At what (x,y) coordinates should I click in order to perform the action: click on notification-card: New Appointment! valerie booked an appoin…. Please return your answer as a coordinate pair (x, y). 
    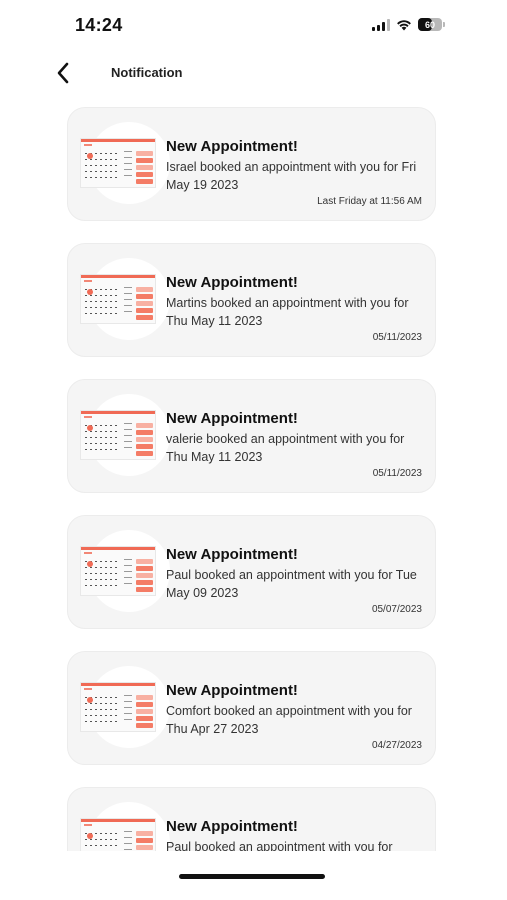
    Looking at the image, I should click on (251, 436).